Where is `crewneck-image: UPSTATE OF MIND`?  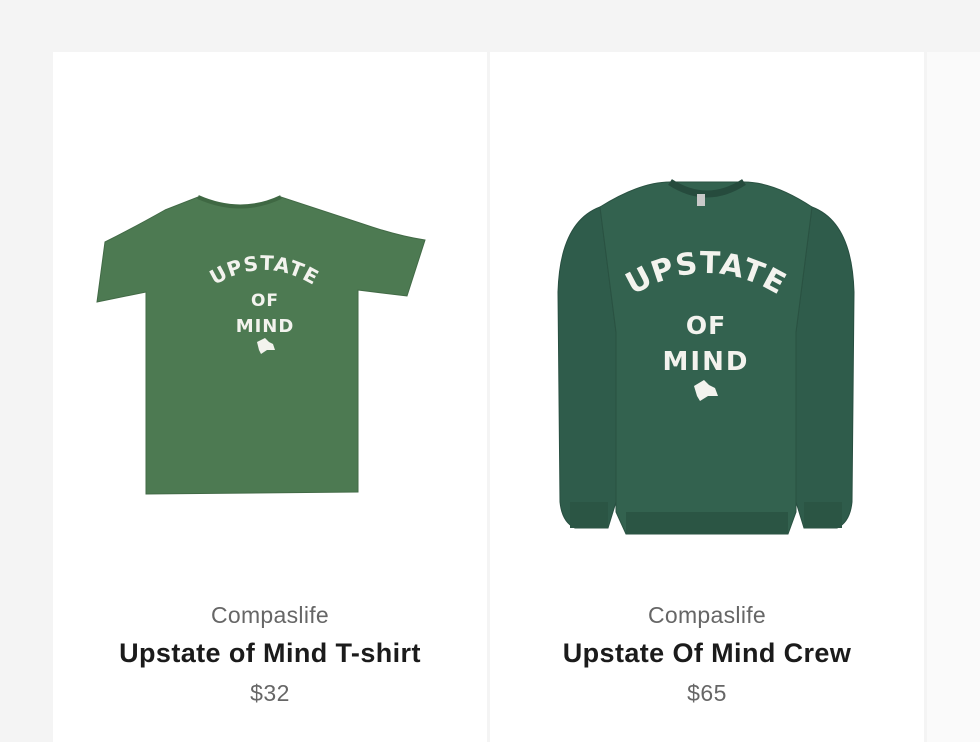 crewneck-image: UPSTATE OF MIND is located at coordinates (706, 357).